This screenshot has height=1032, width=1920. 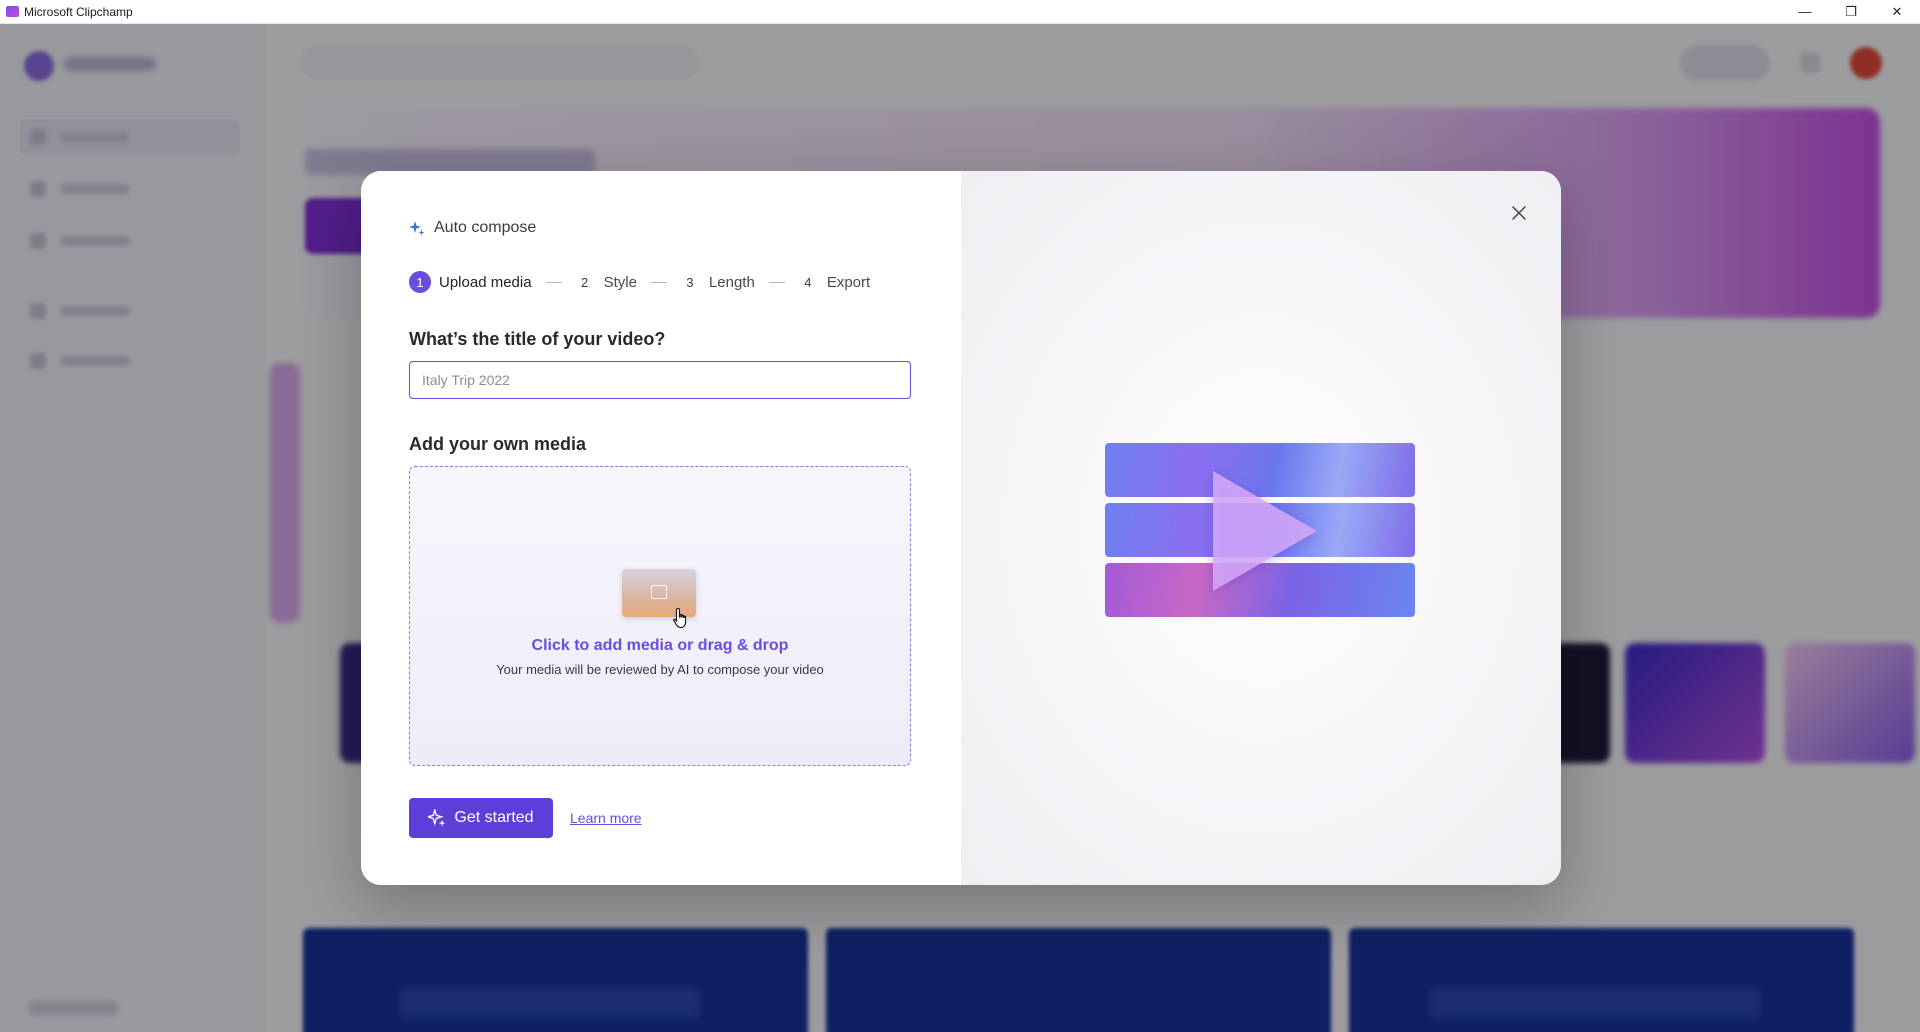 I want to click on play-icon, so click(x=1265, y=531).